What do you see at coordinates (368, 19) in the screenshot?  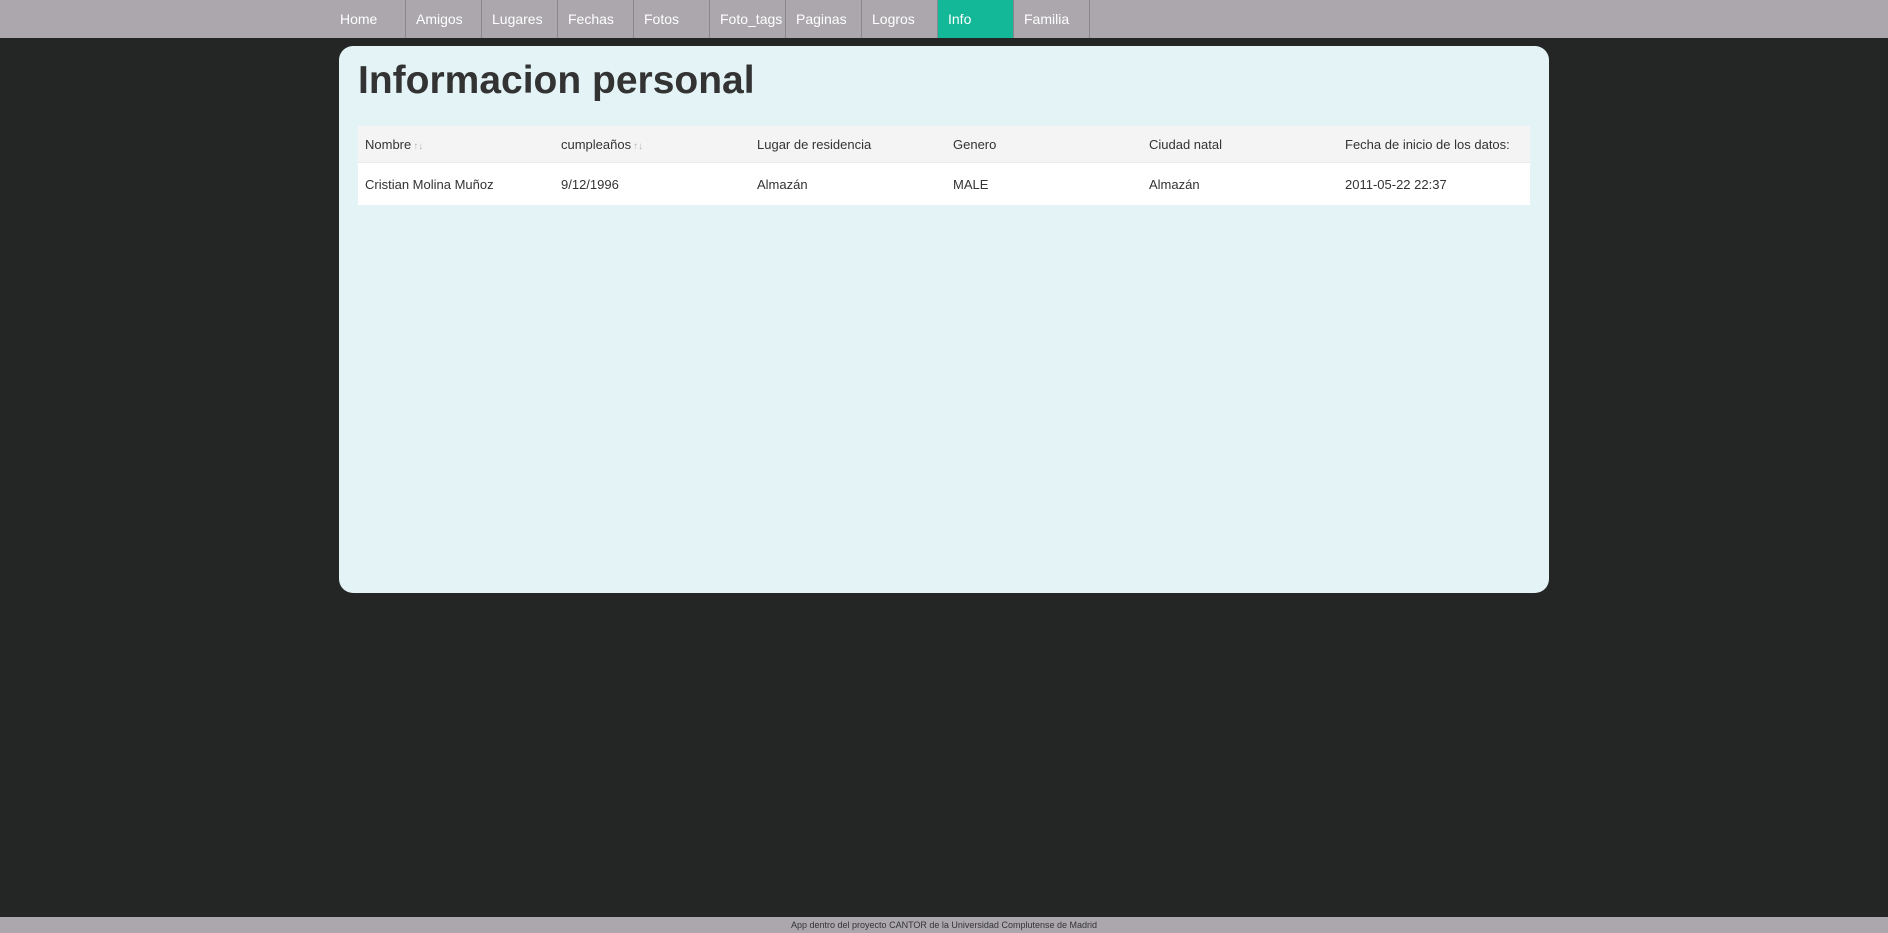 I see `nav-item-home: Home` at bounding box center [368, 19].